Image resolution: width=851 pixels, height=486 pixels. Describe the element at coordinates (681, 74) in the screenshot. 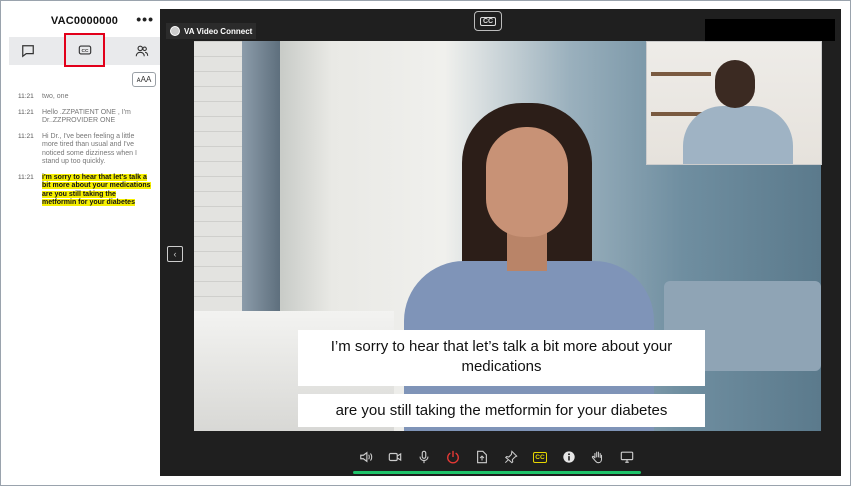

I see `background-shelf` at that location.